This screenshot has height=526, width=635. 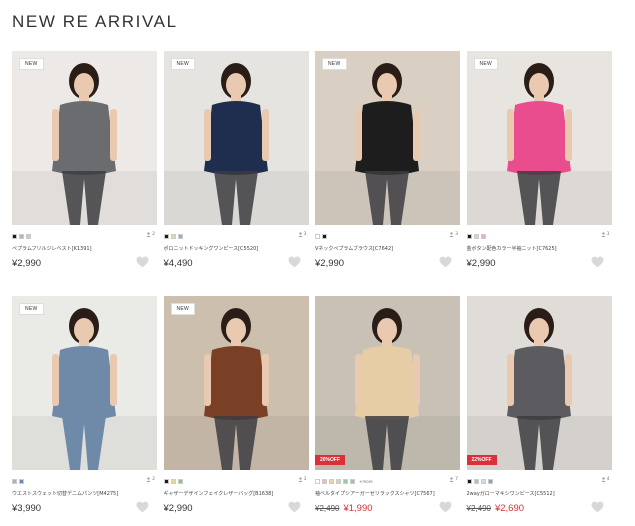 What do you see at coordinates (539, 493) in the screenshot?
I see `product-name: 2wayガローマキシワンピース[C5512]` at bounding box center [539, 493].